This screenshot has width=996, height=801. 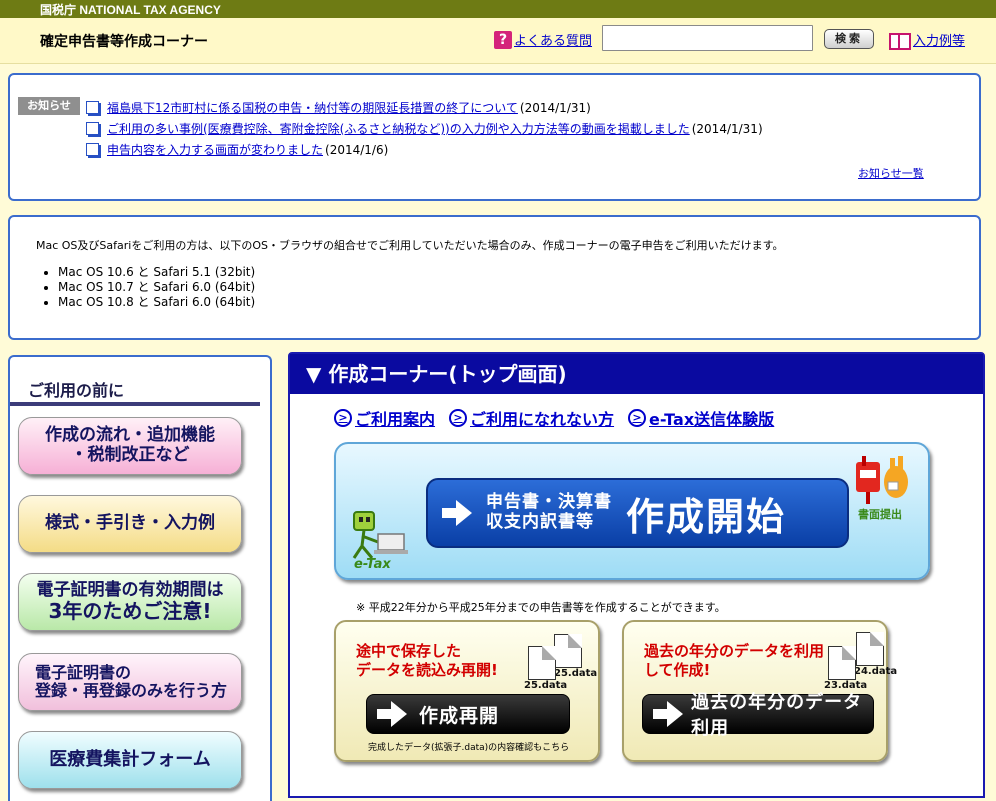 I want to click on start-creation-button: 申告書・決算書 収支内訳書等 作成開始, so click(x=637, y=513).